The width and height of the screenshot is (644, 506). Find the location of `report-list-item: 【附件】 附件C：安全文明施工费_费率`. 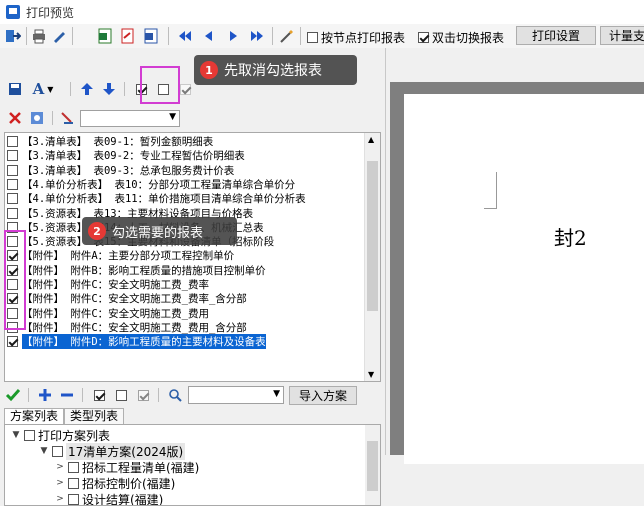

report-list-item: 【附件】 附件C：安全文明施工费_费率 is located at coordinates (184, 284).